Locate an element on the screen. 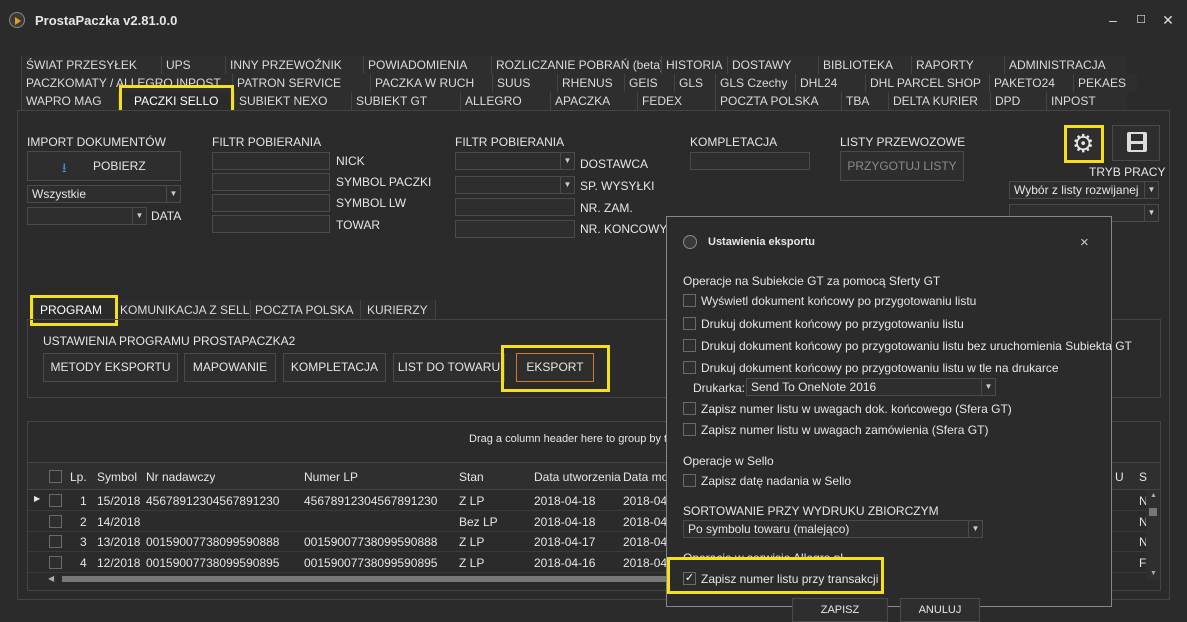  tab-row2-8: DHL24 is located at coordinates (830, 83).